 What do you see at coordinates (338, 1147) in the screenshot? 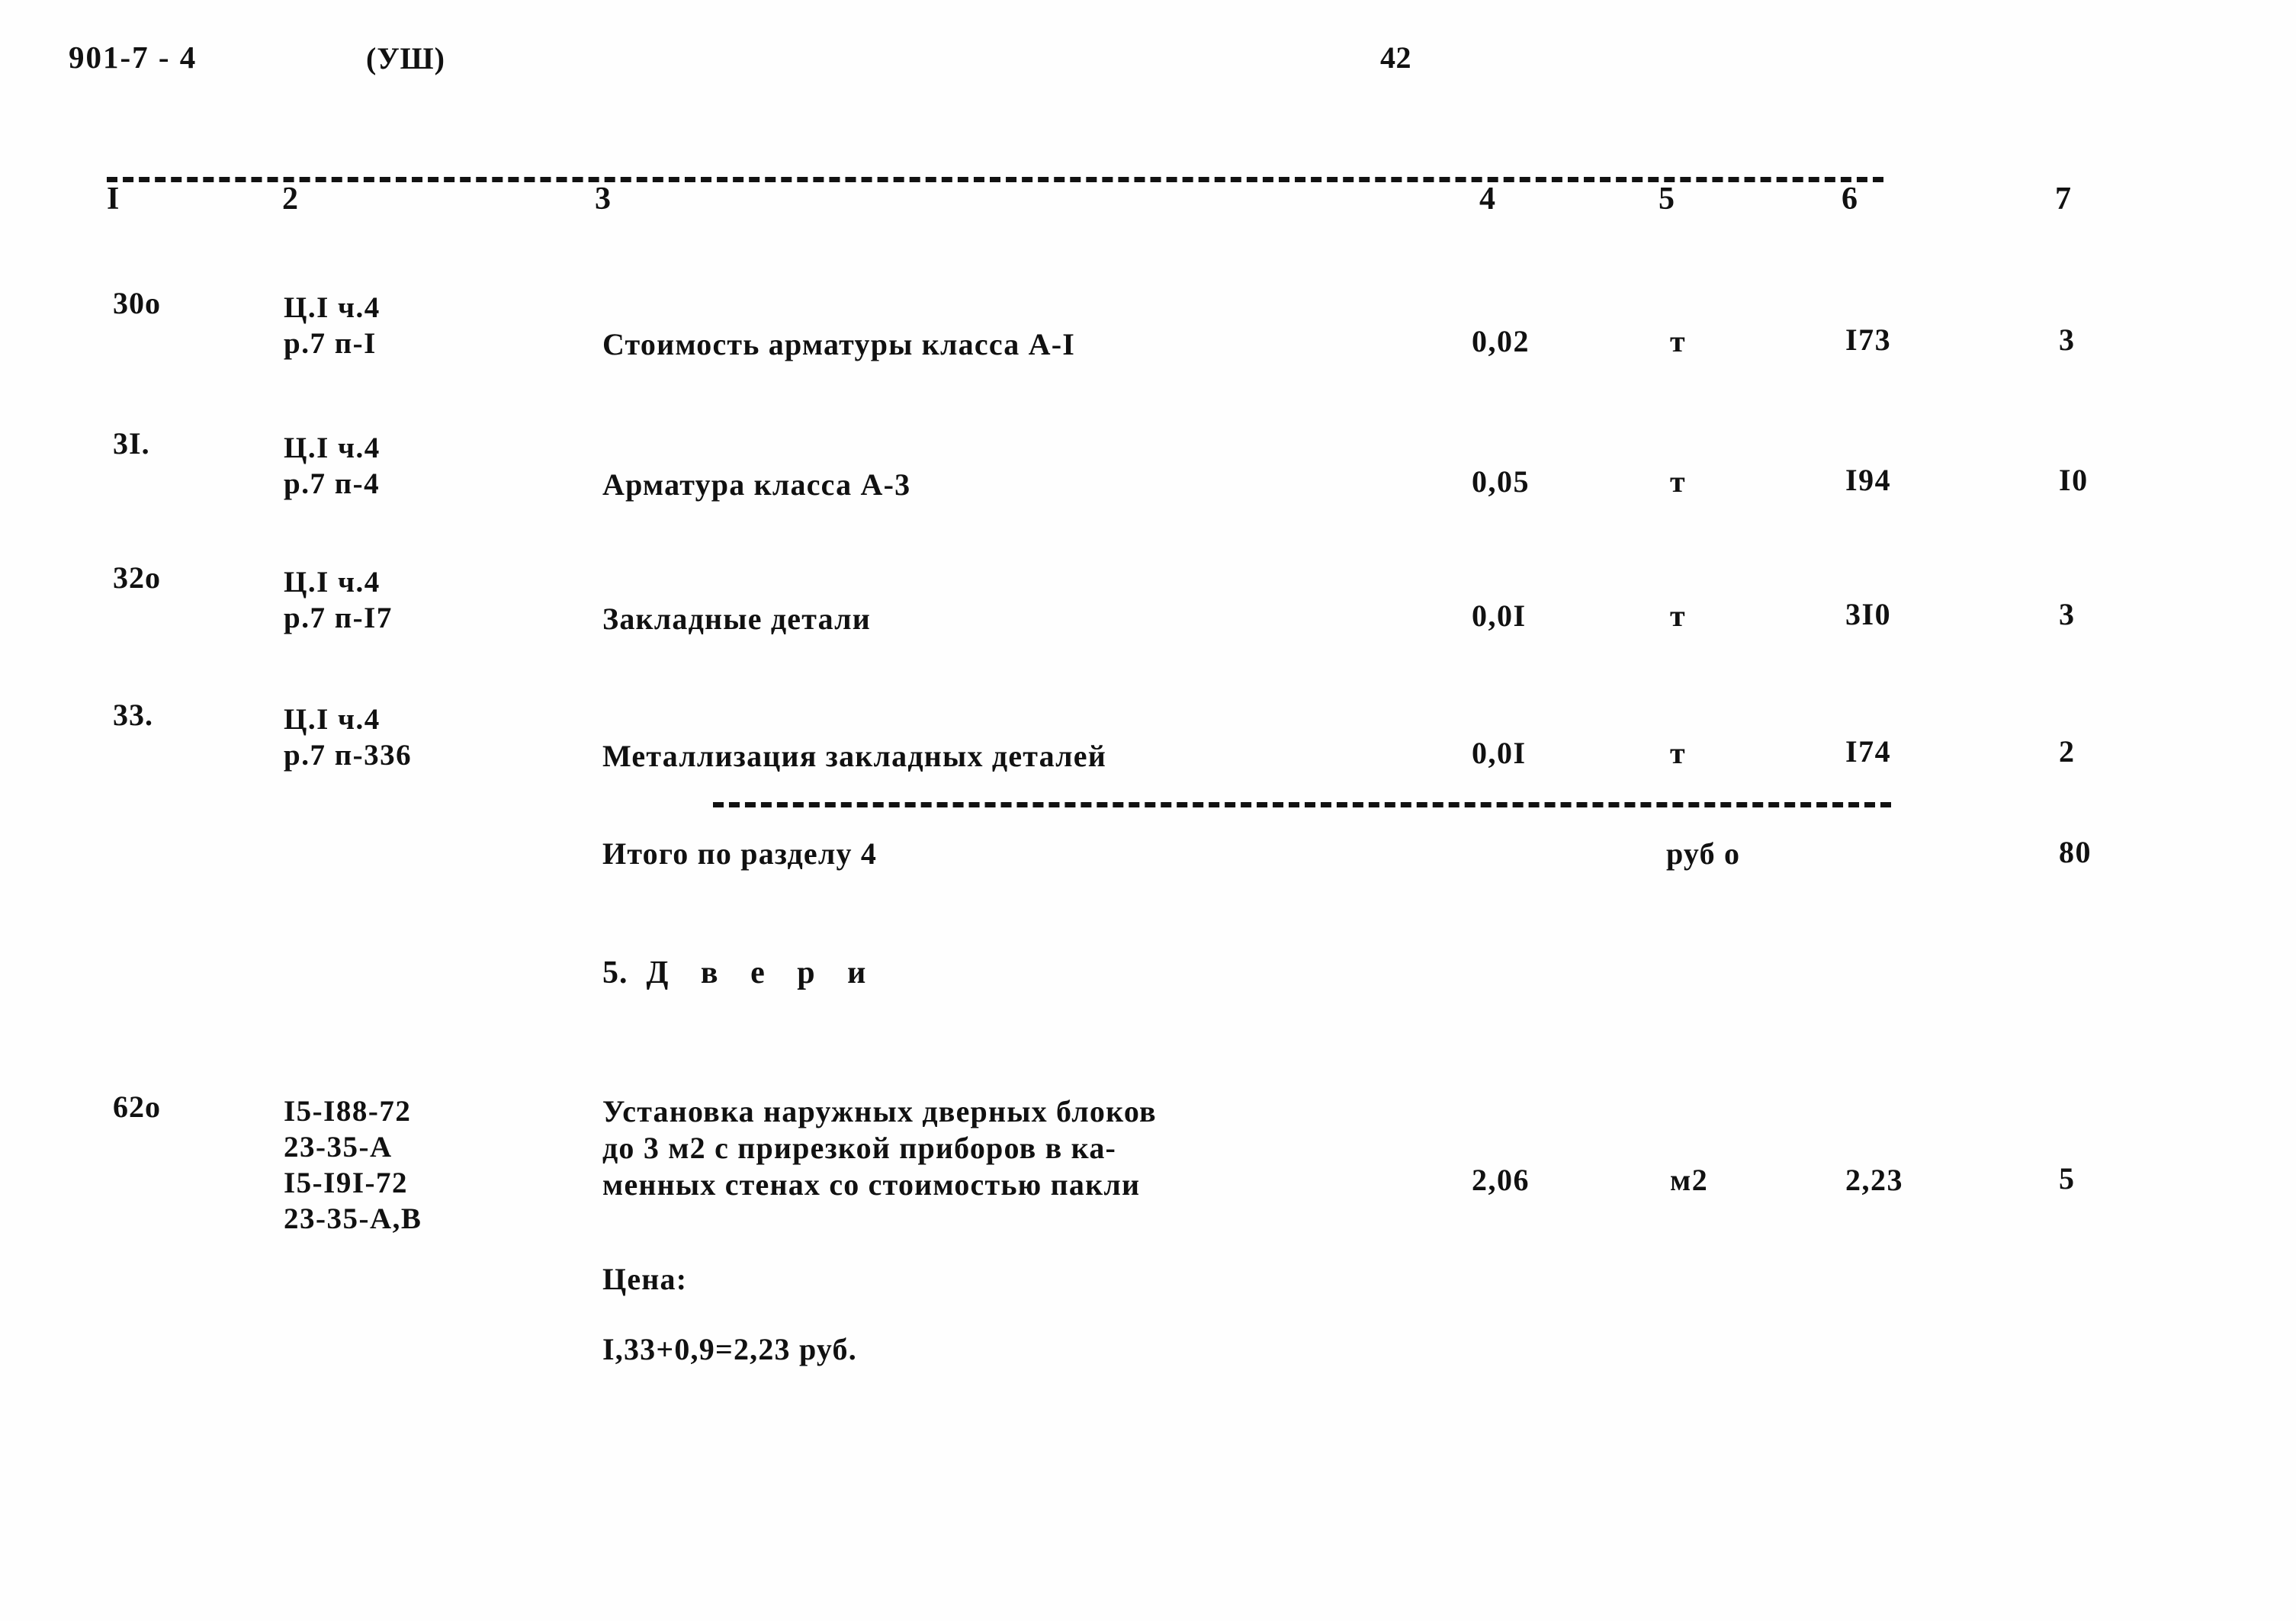
I see `row-code-line2: 23-35-А` at bounding box center [338, 1147].